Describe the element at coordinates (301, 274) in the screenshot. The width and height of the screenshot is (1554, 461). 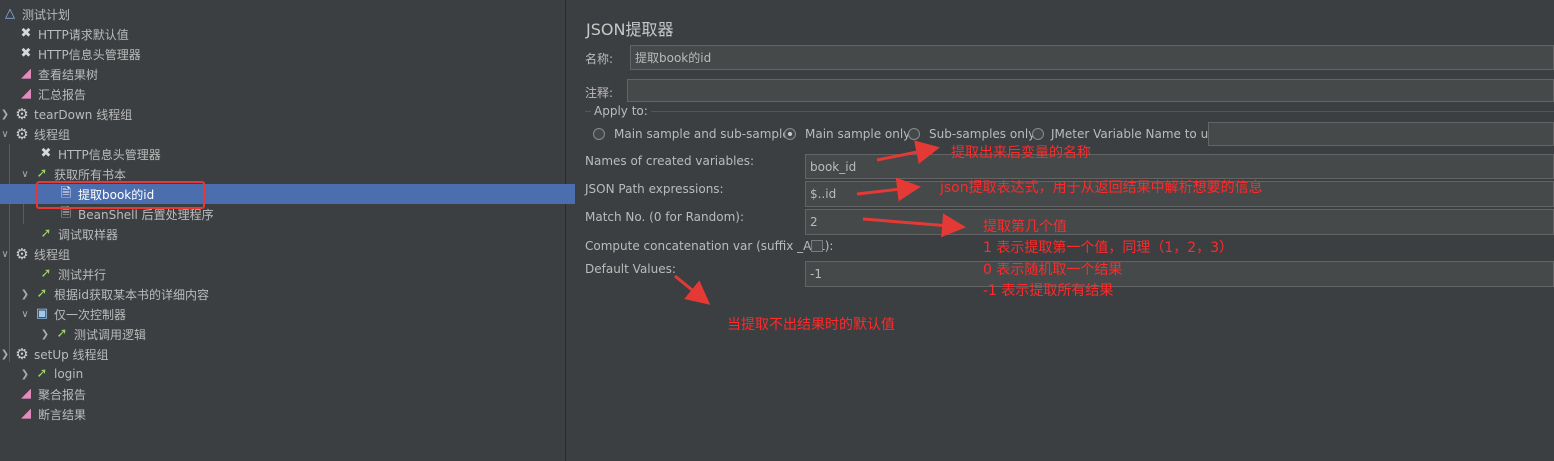
I see `tree-item-test-parallel: ➚ 测试并行` at that location.